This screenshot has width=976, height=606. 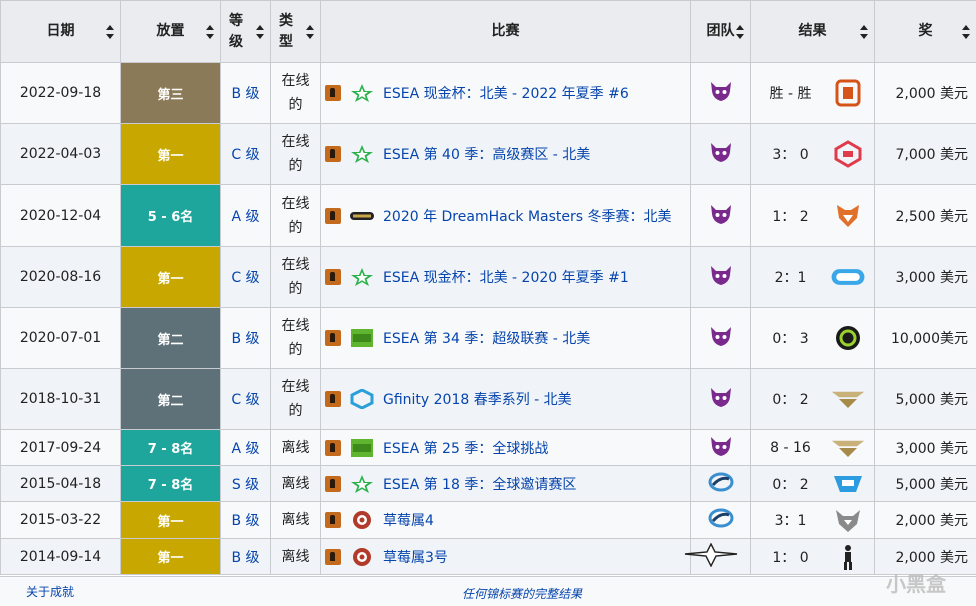 I want to click on table-row: 2014-09-14 第一 B 级 离线 草莓属3号 1： 0 2,000 美元, so click(x=488, y=557).